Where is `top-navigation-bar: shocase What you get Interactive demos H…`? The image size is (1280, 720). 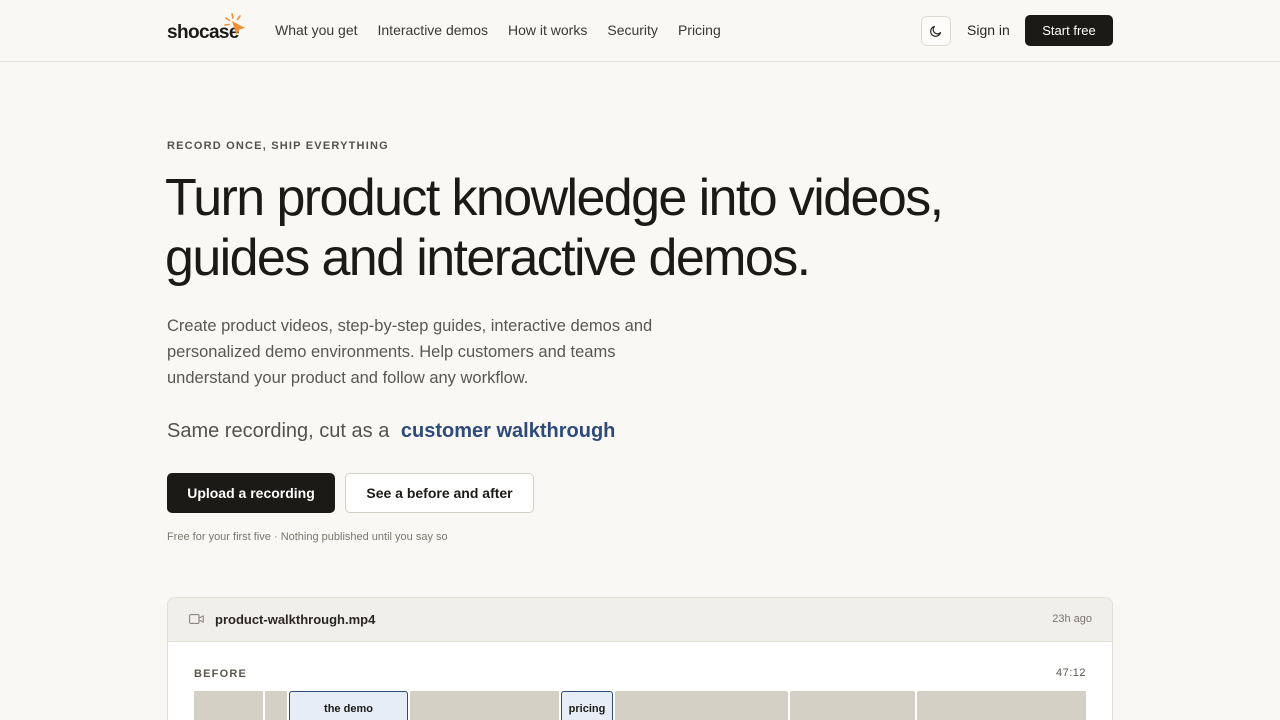
top-navigation-bar: shocase What you get Interactive demos H… is located at coordinates (640, 31).